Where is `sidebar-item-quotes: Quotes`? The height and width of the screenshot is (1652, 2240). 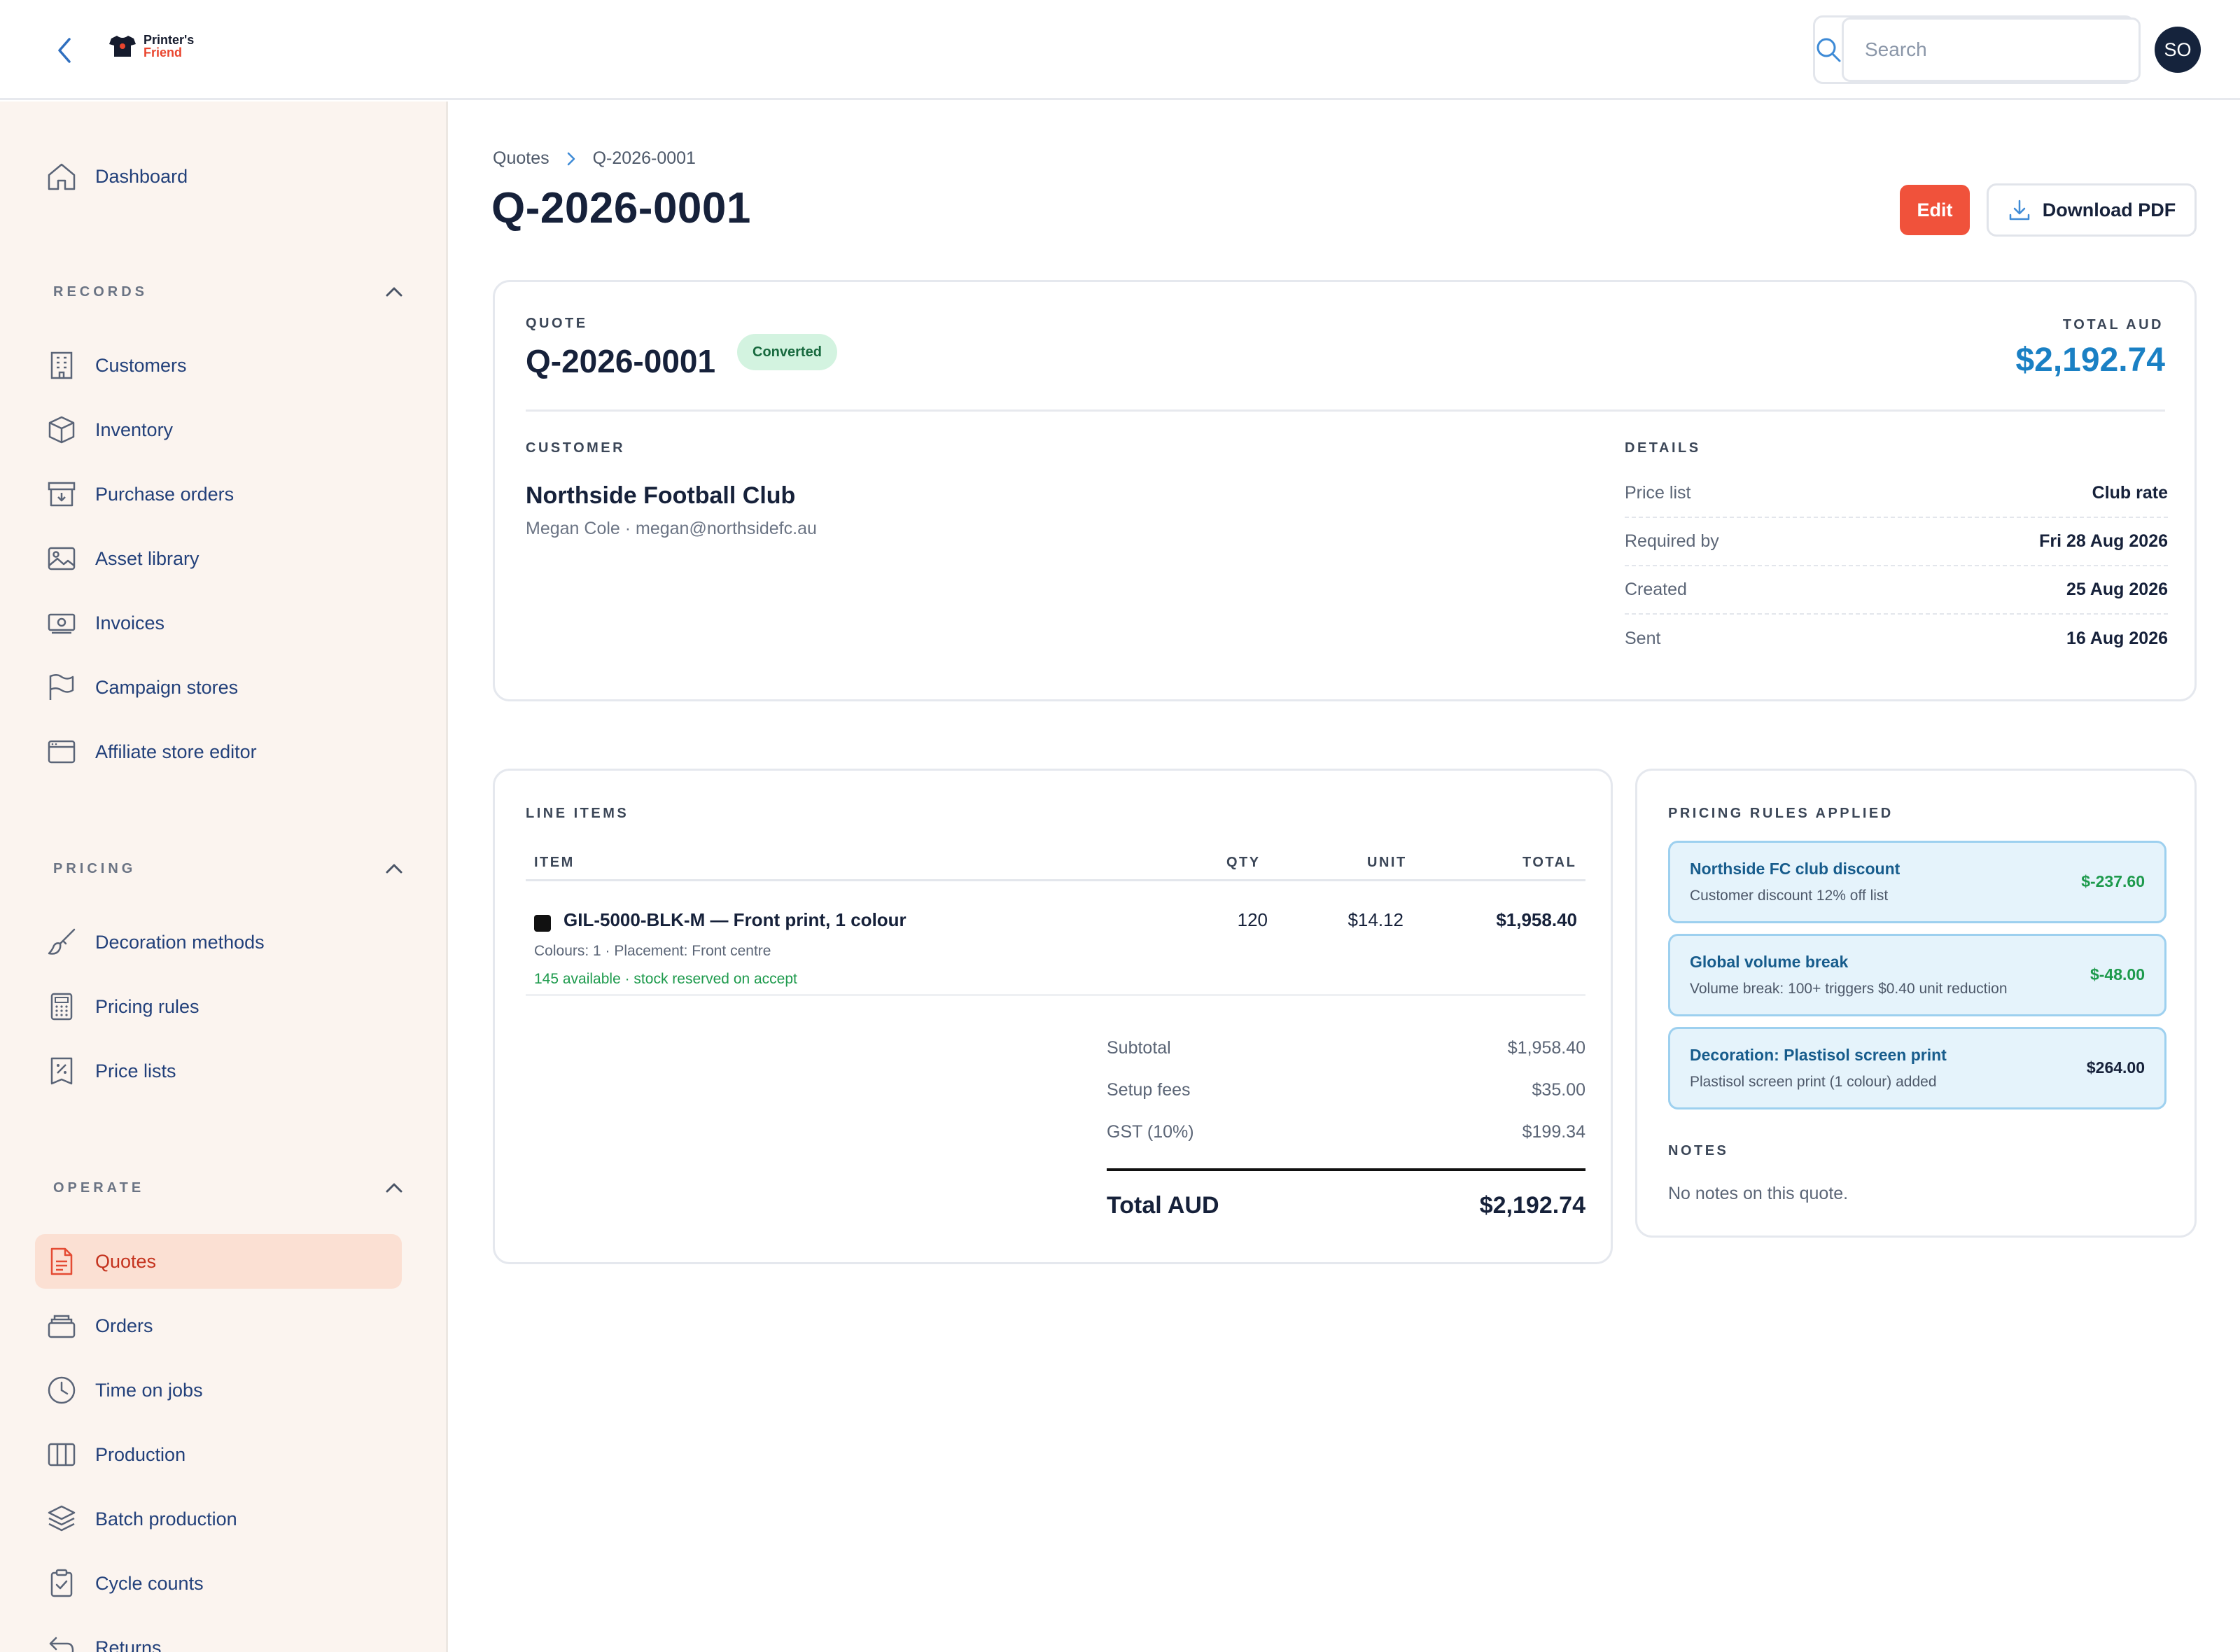 sidebar-item-quotes: Quotes is located at coordinates (218, 1261).